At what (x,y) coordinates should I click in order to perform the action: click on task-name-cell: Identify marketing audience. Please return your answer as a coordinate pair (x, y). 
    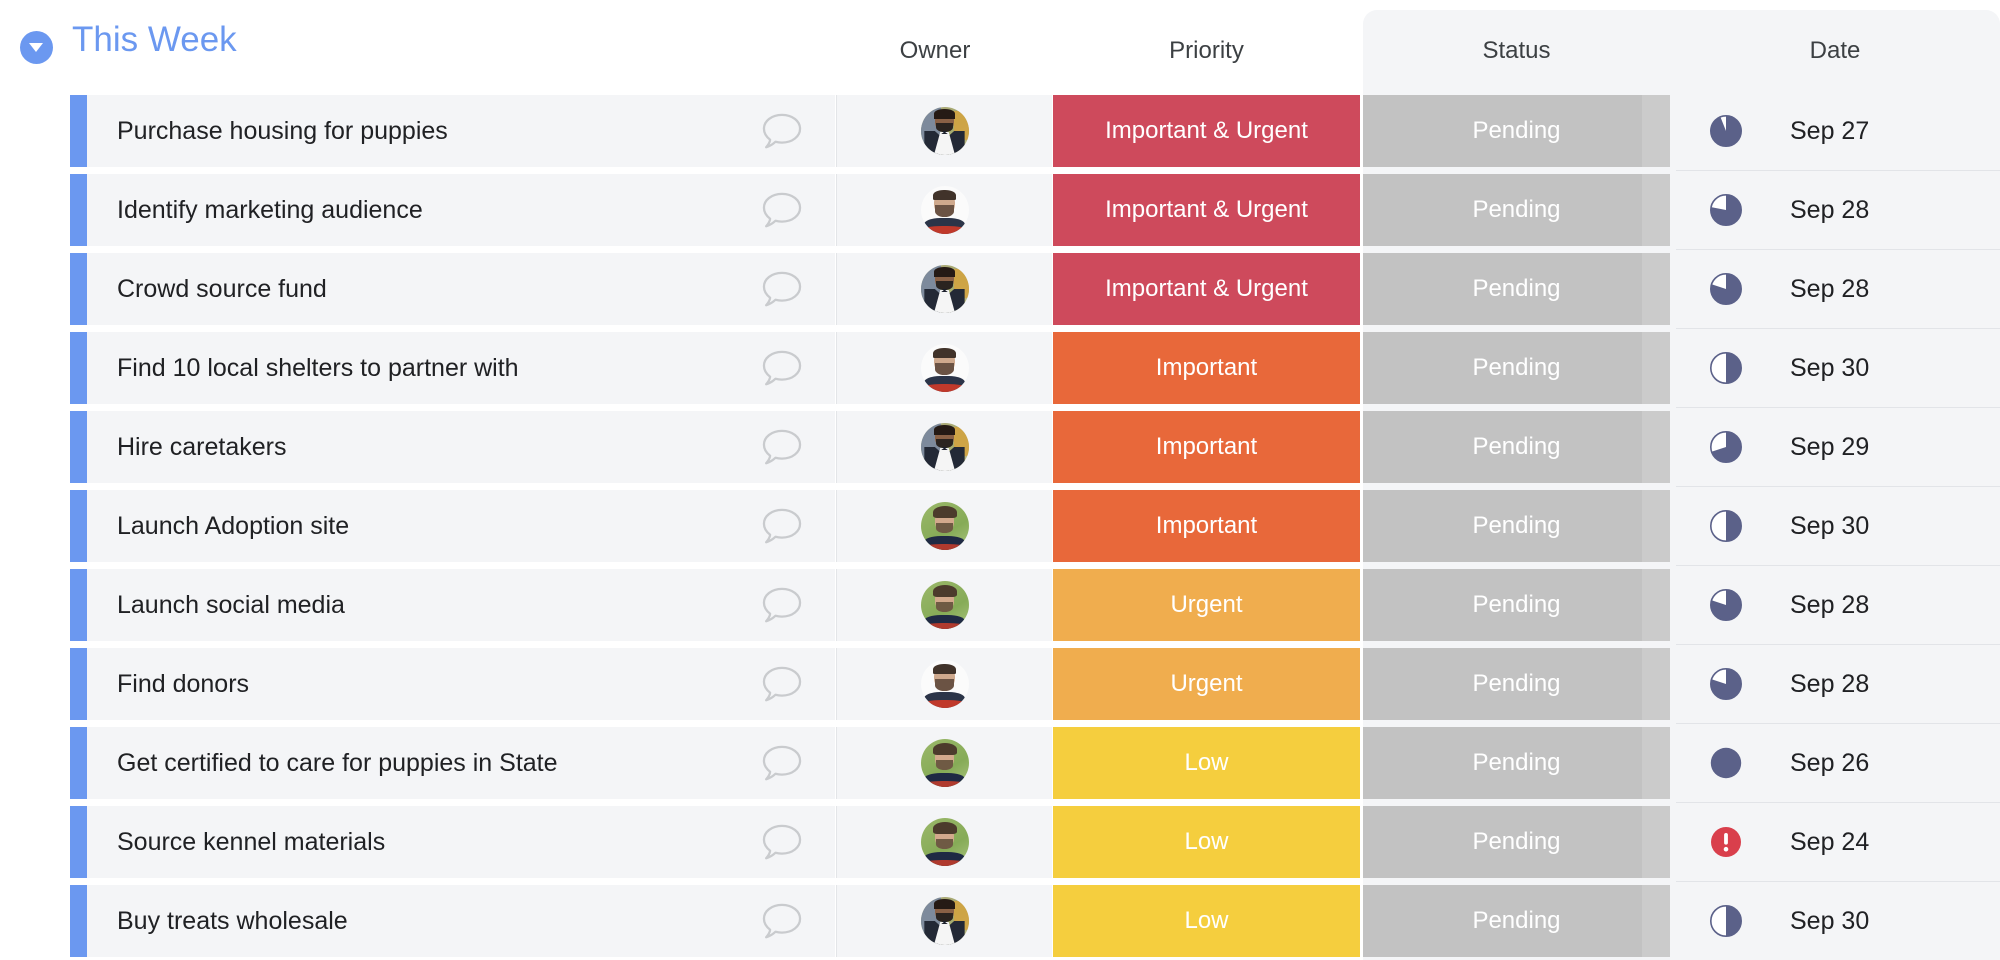
    Looking at the image, I should click on (461, 210).